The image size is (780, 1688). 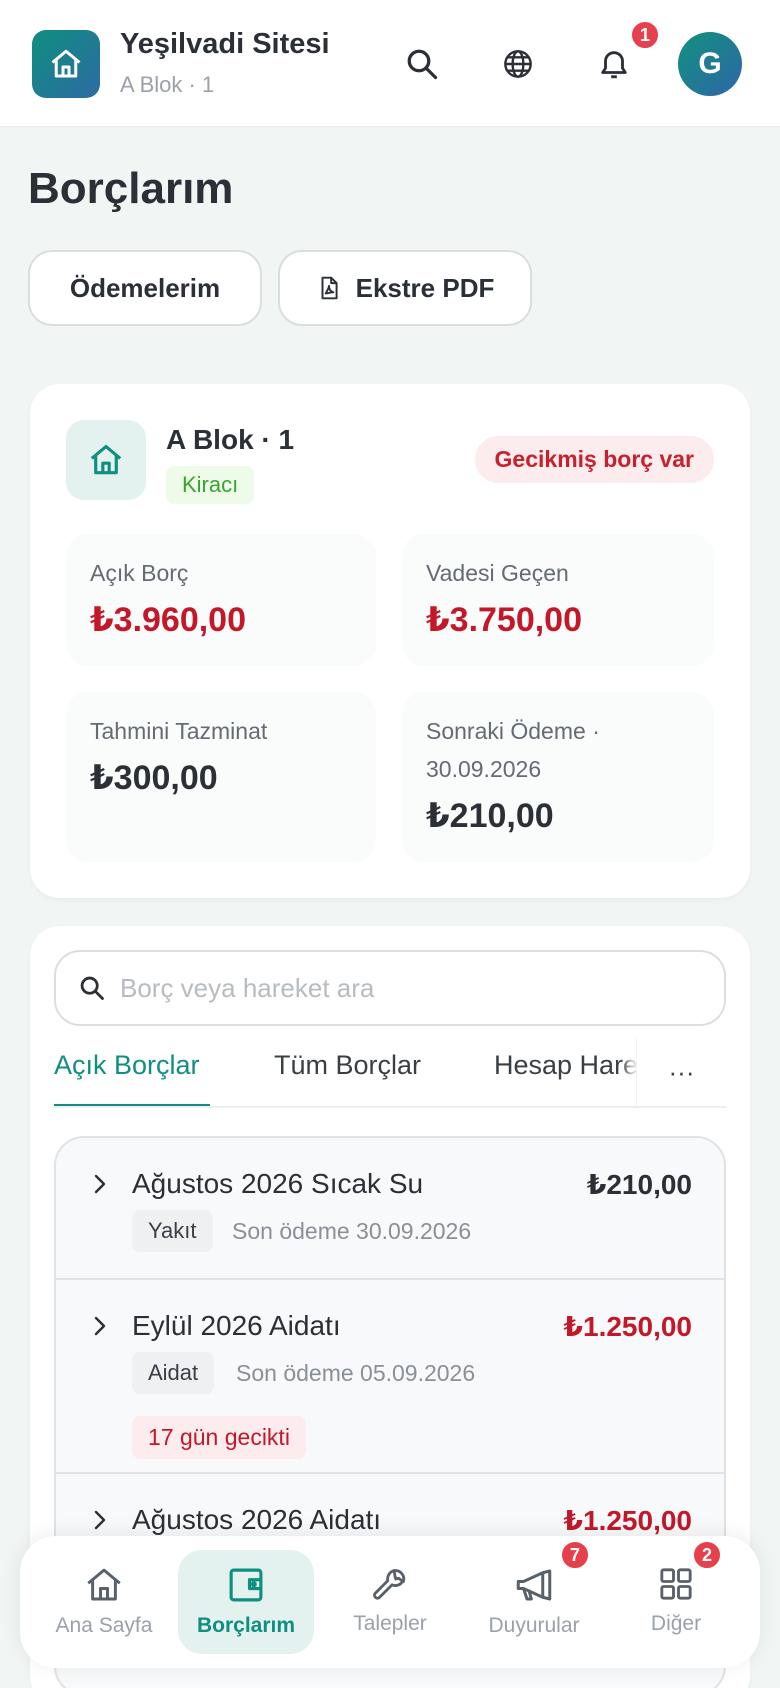 I want to click on notifications-button, so click(x=614, y=64).